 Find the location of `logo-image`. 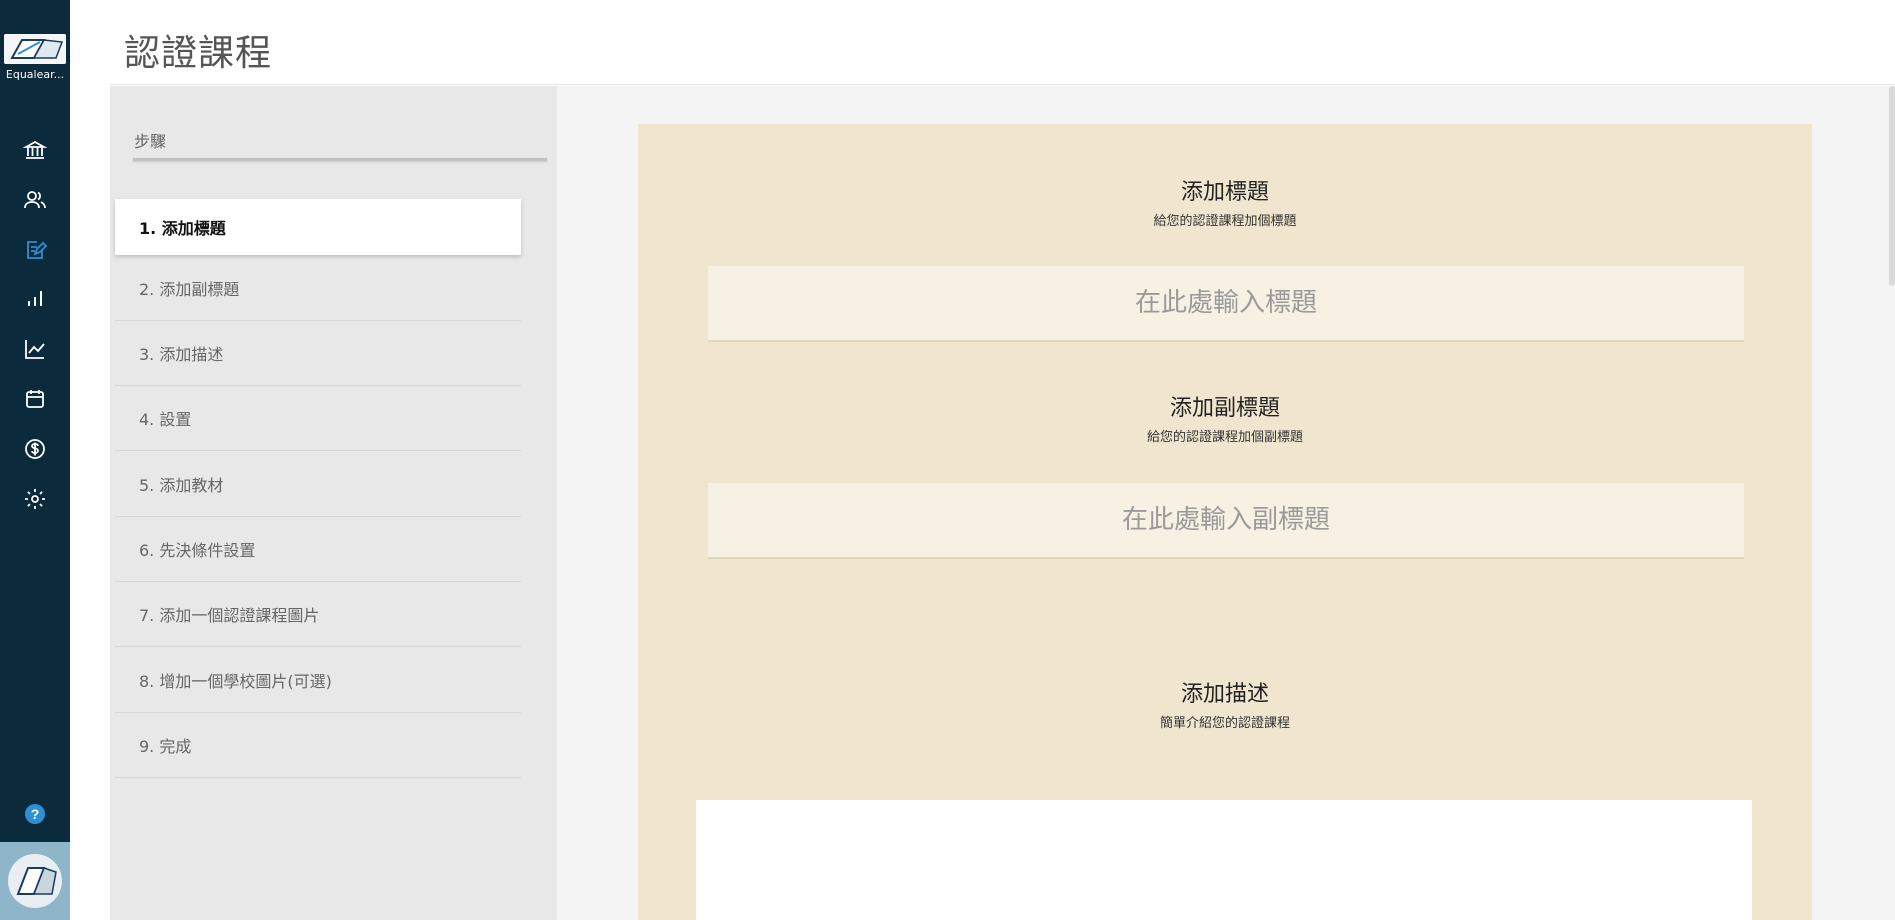

logo-image is located at coordinates (35, 49).